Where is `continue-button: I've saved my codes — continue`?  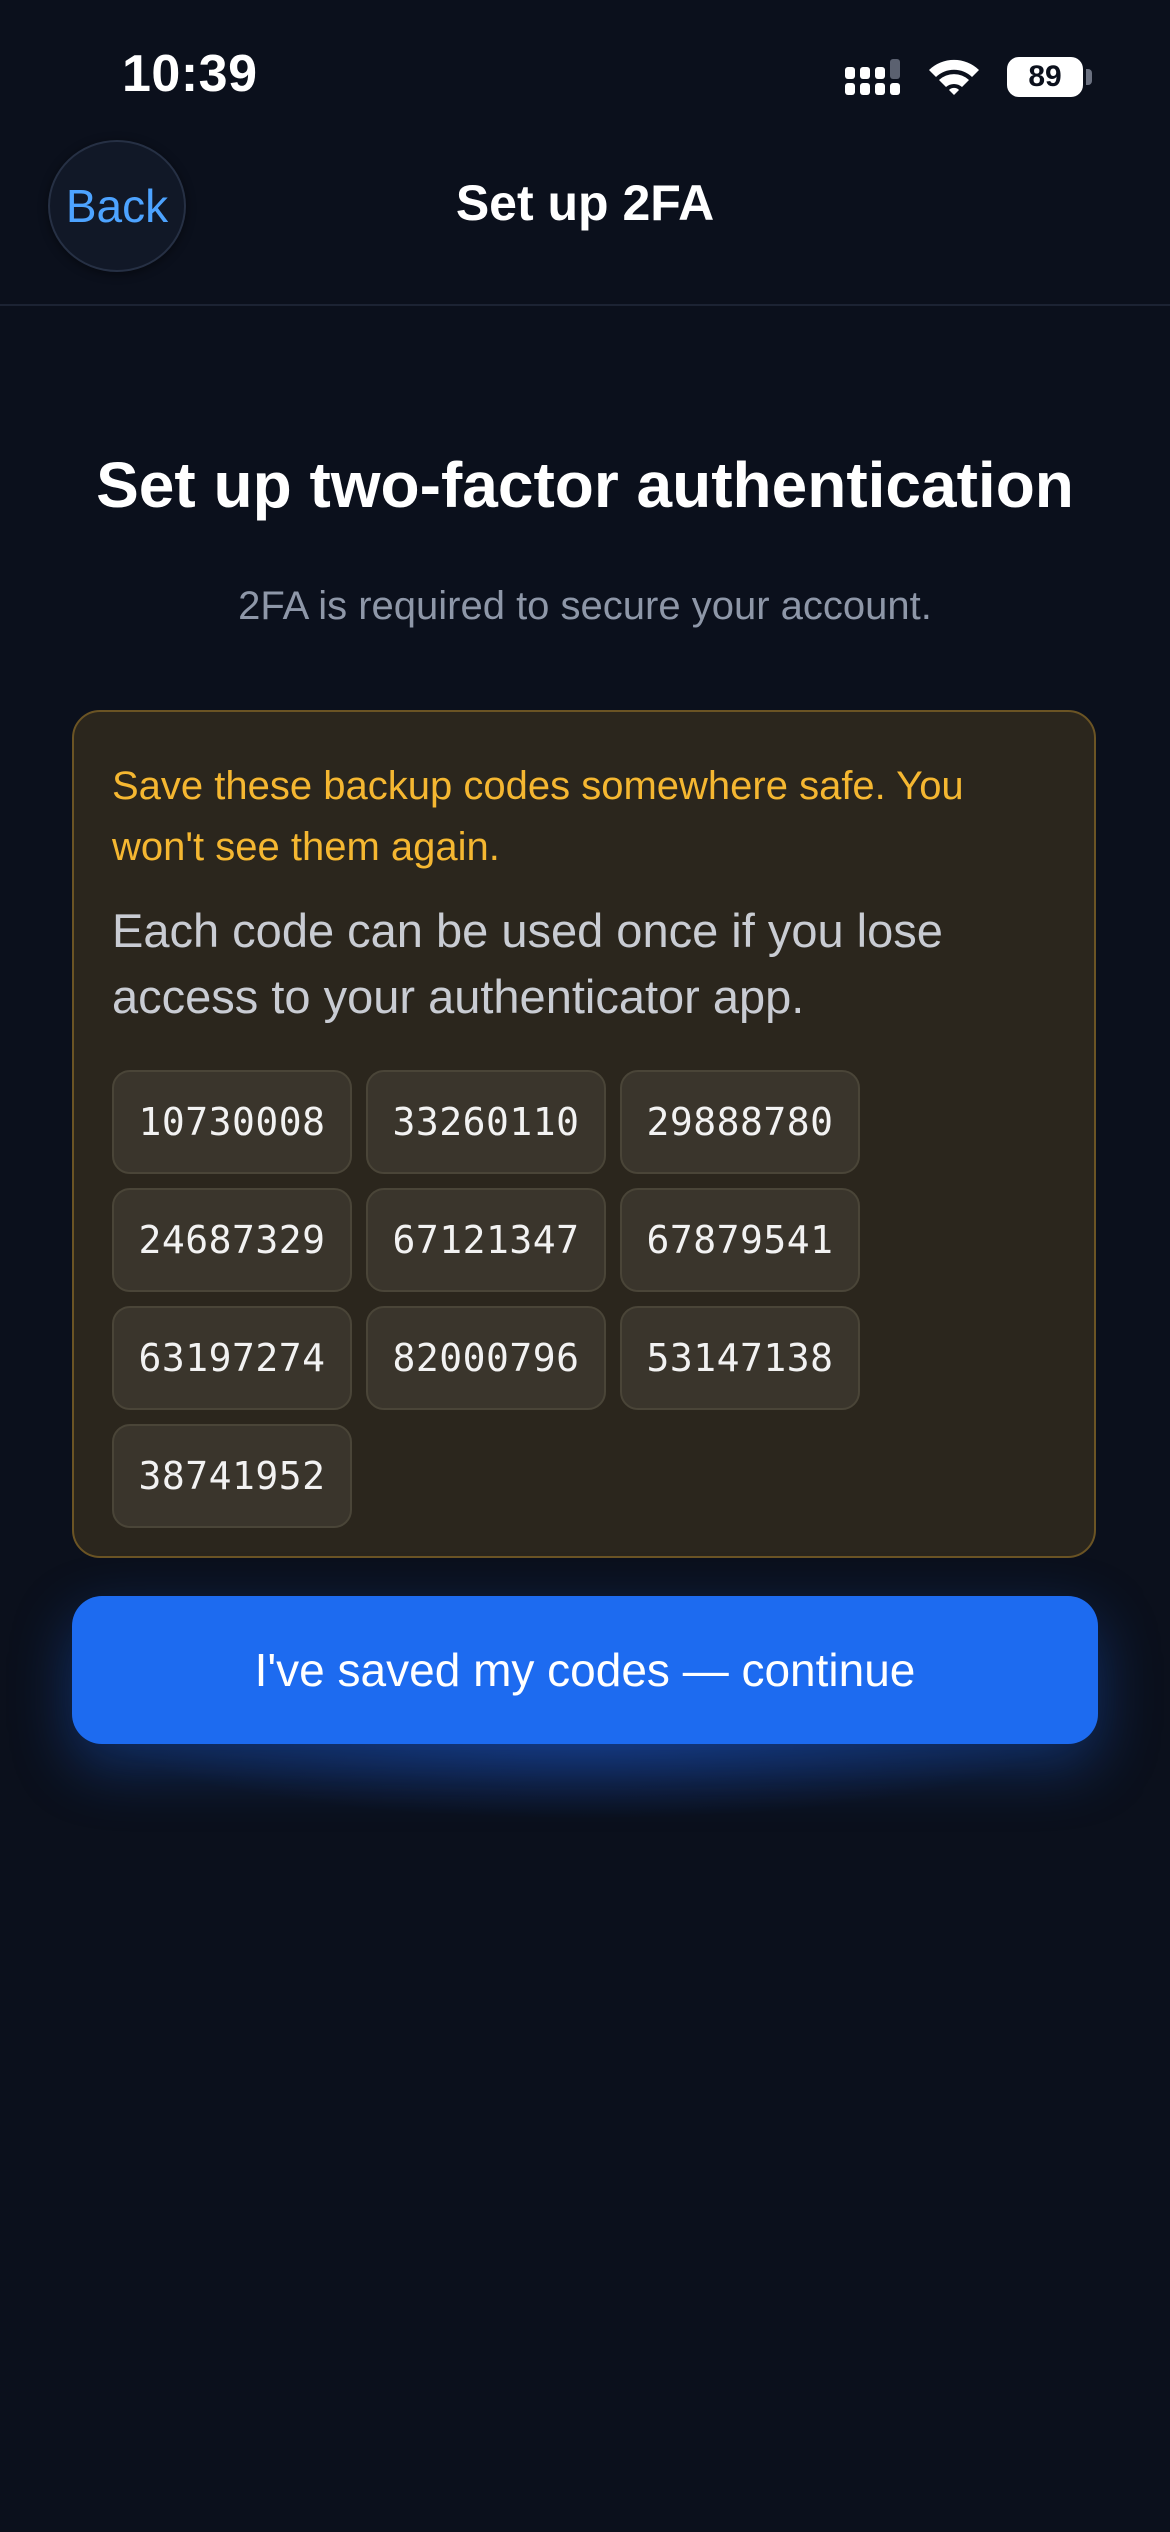 continue-button: I've saved my codes — continue is located at coordinates (585, 1670).